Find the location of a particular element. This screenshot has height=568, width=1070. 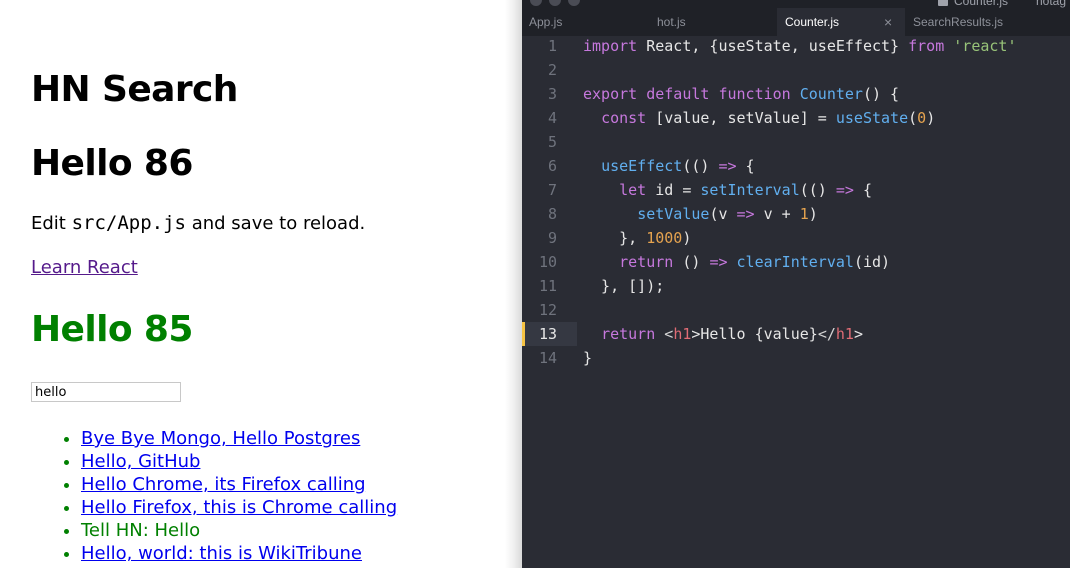

line-number: 6 is located at coordinates (552, 166).